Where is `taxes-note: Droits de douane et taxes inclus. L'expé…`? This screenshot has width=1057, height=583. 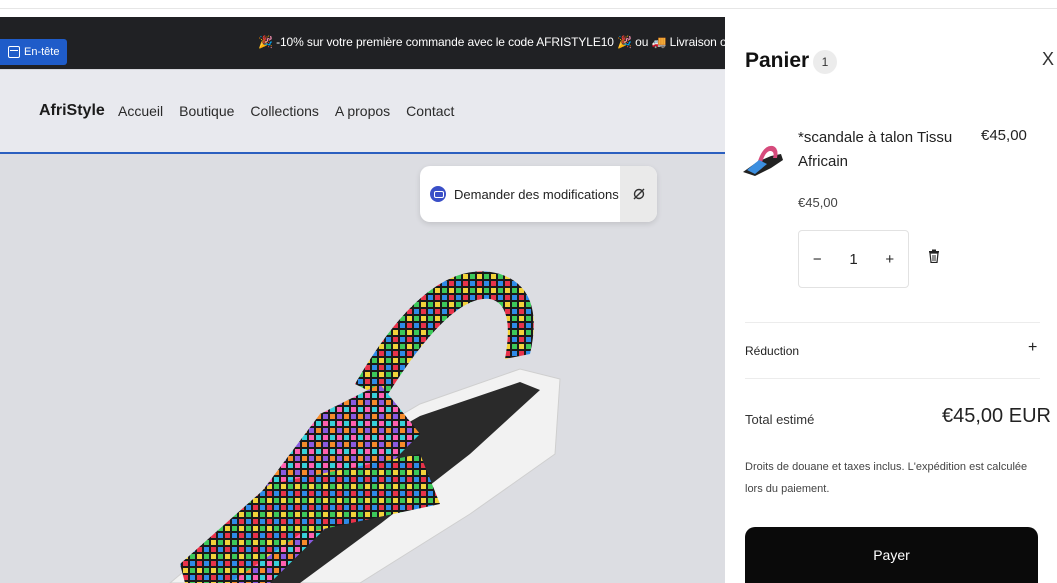
taxes-note: Droits de douane et taxes inclus. L'expé… is located at coordinates (886, 478).